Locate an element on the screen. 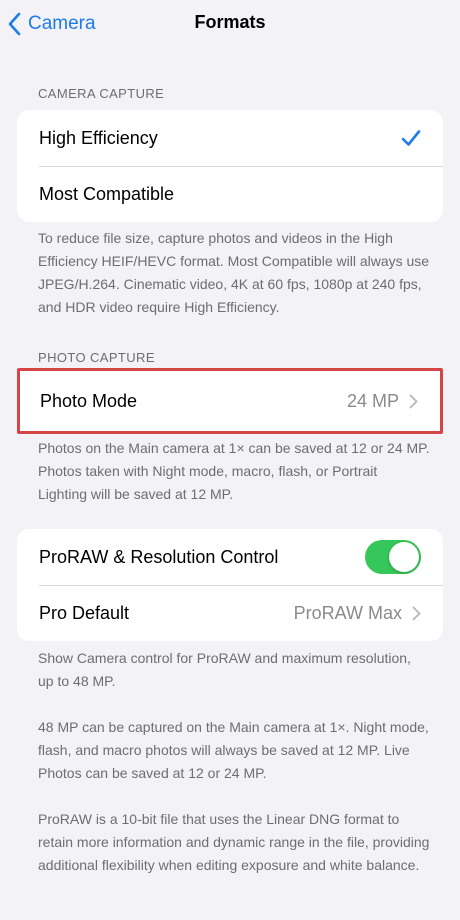 The image size is (460, 920). toggle-knob is located at coordinates (404, 557).